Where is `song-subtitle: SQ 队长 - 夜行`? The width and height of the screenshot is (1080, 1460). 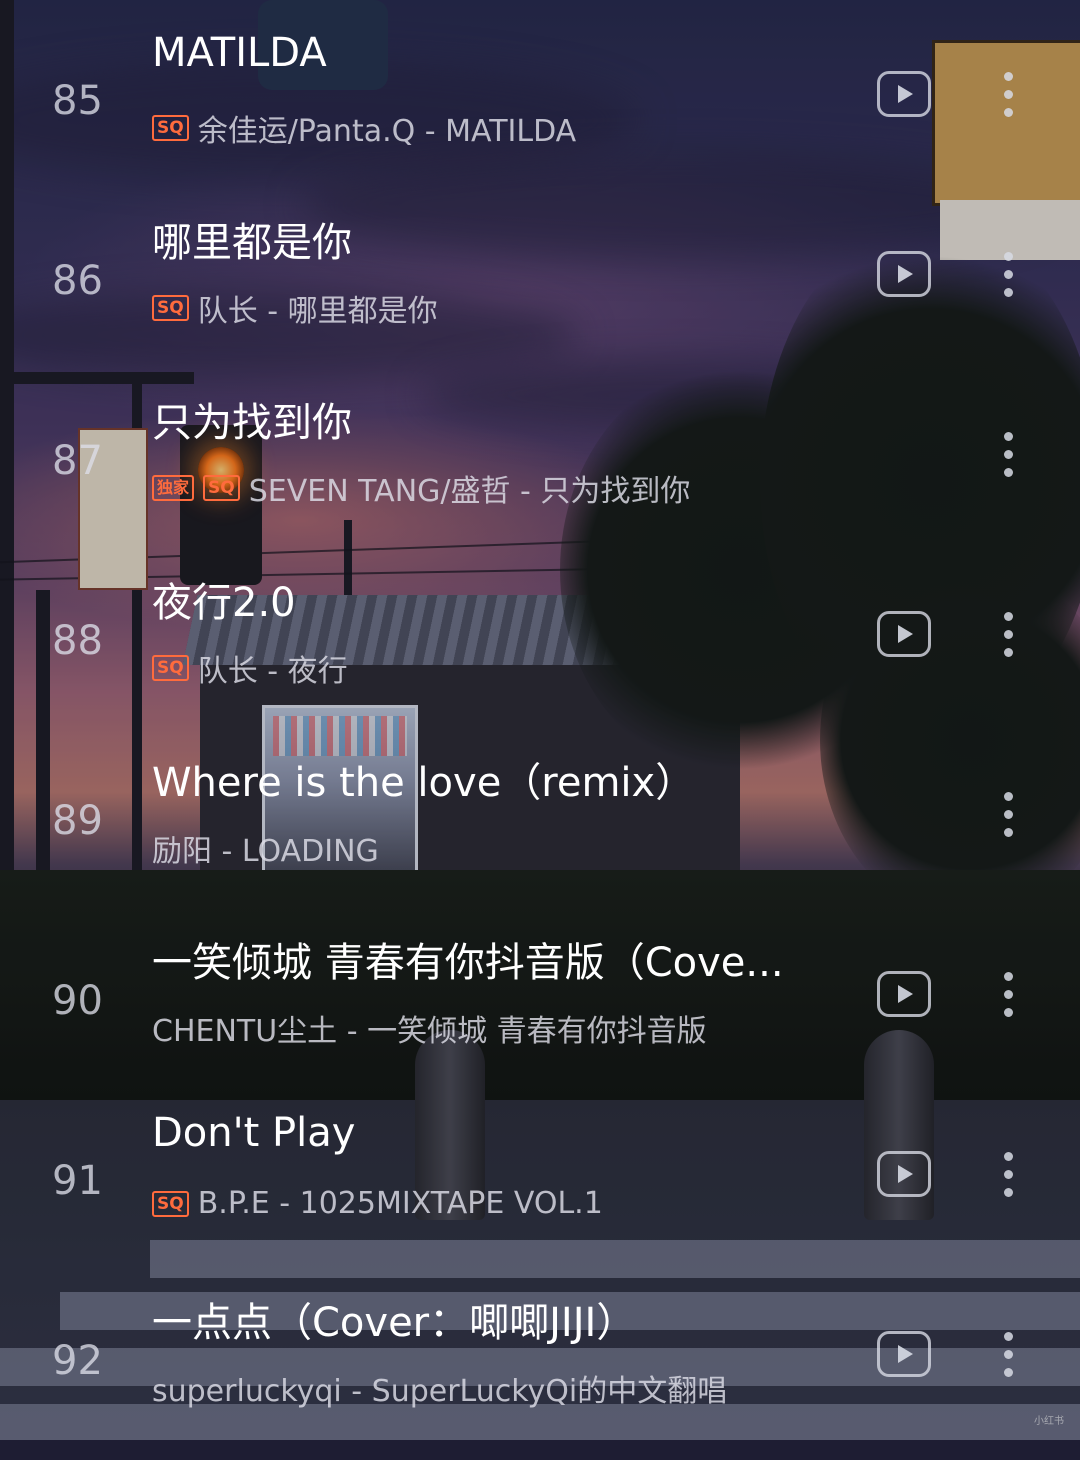
song-subtitle: SQ 队长 - 夜行 is located at coordinates (250, 668).